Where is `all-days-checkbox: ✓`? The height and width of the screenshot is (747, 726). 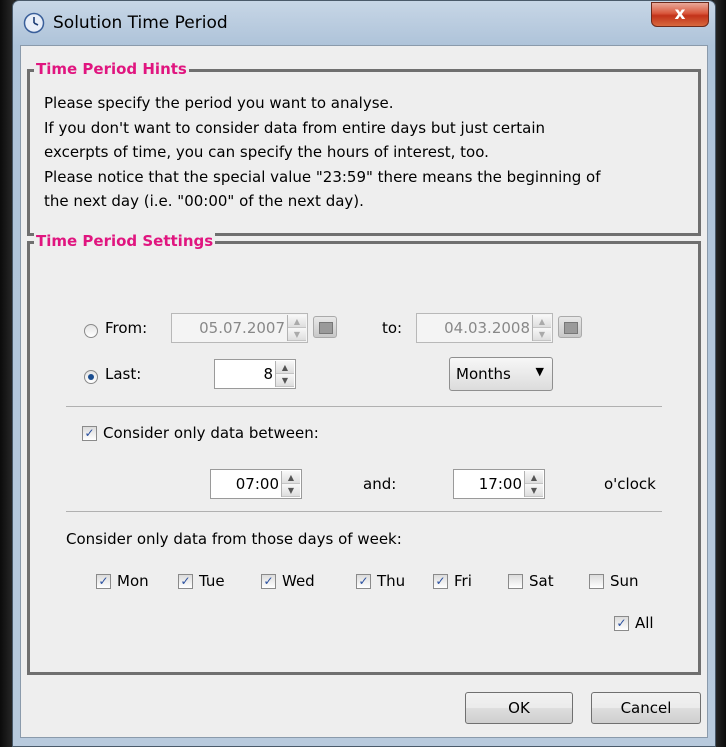 all-days-checkbox: ✓ is located at coordinates (621, 623).